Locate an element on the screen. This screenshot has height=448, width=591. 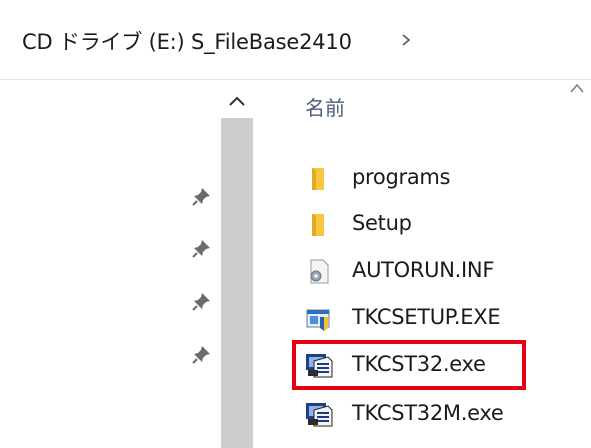
file-name: AUTORUN.INF is located at coordinates (423, 270).